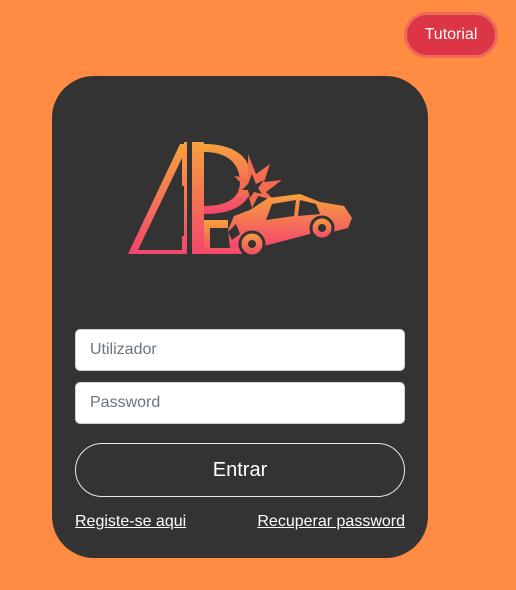 This screenshot has width=516, height=590. Describe the element at coordinates (240, 350) in the screenshot. I see `username-field` at that location.